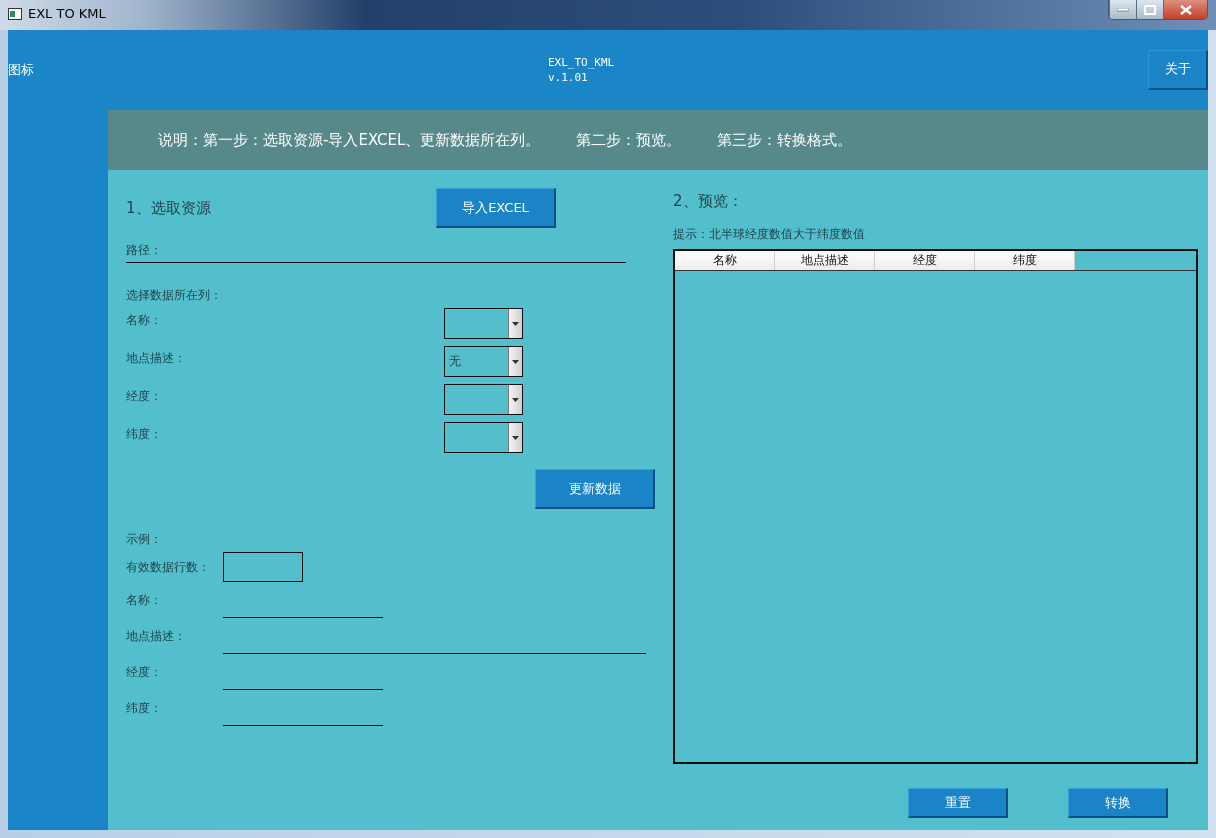 The width and height of the screenshot is (1216, 838). What do you see at coordinates (825, 260) in the screenshot?
I see `column-header: 地点描述` at bounding box center [825, 260].